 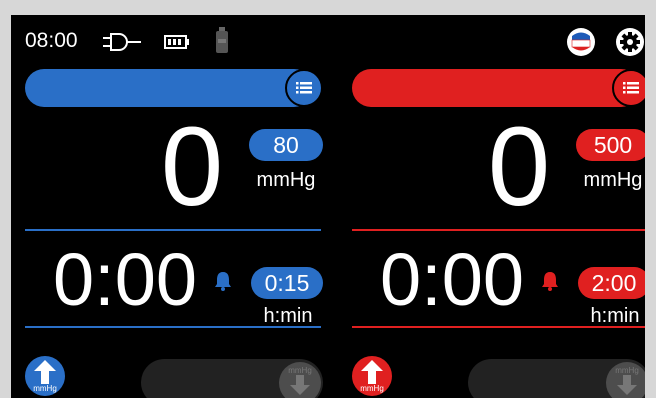 What do you see at coordinates (519, 166) in the screenshot?
I see `channel-2-pressure-value: 0` at bounding box center [519, 166].